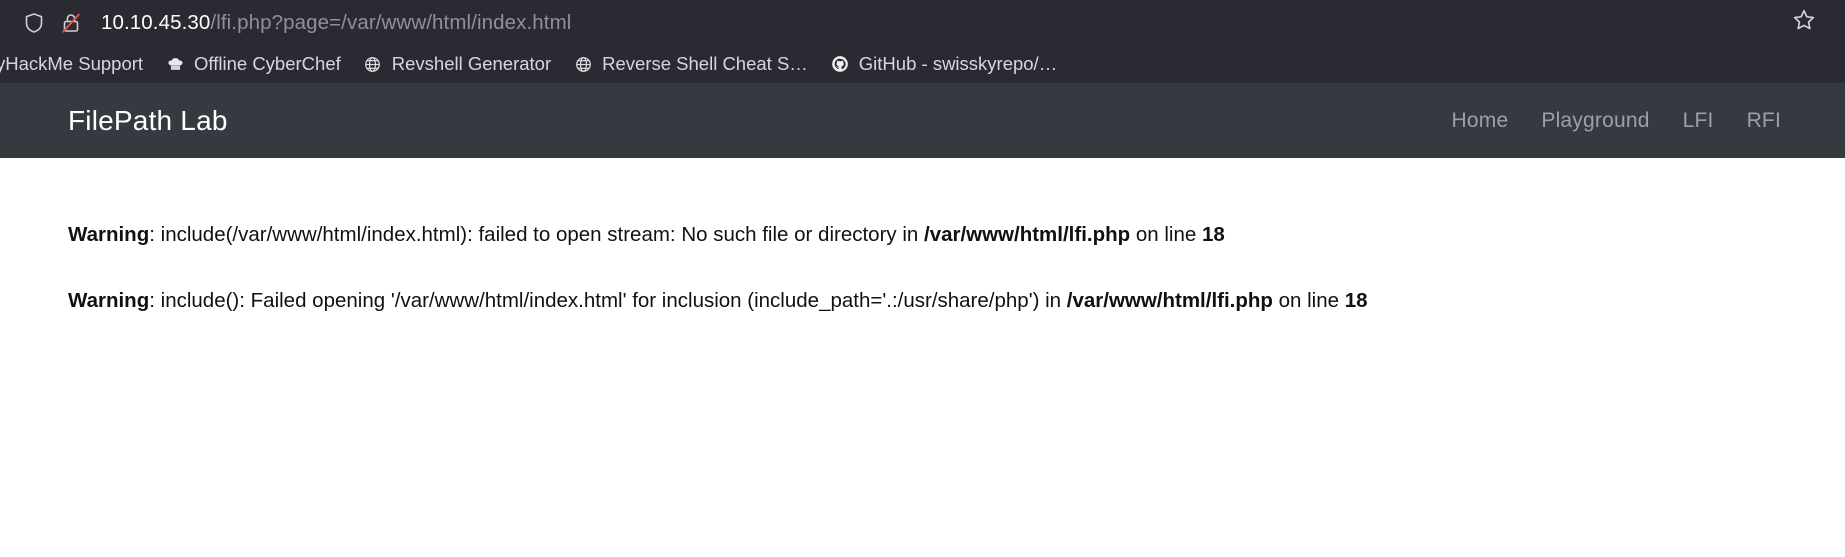  Describe the element at coordinates (267, 63) in the screenshot. I see `bookmark-label: Offline CyberChef` at that location.